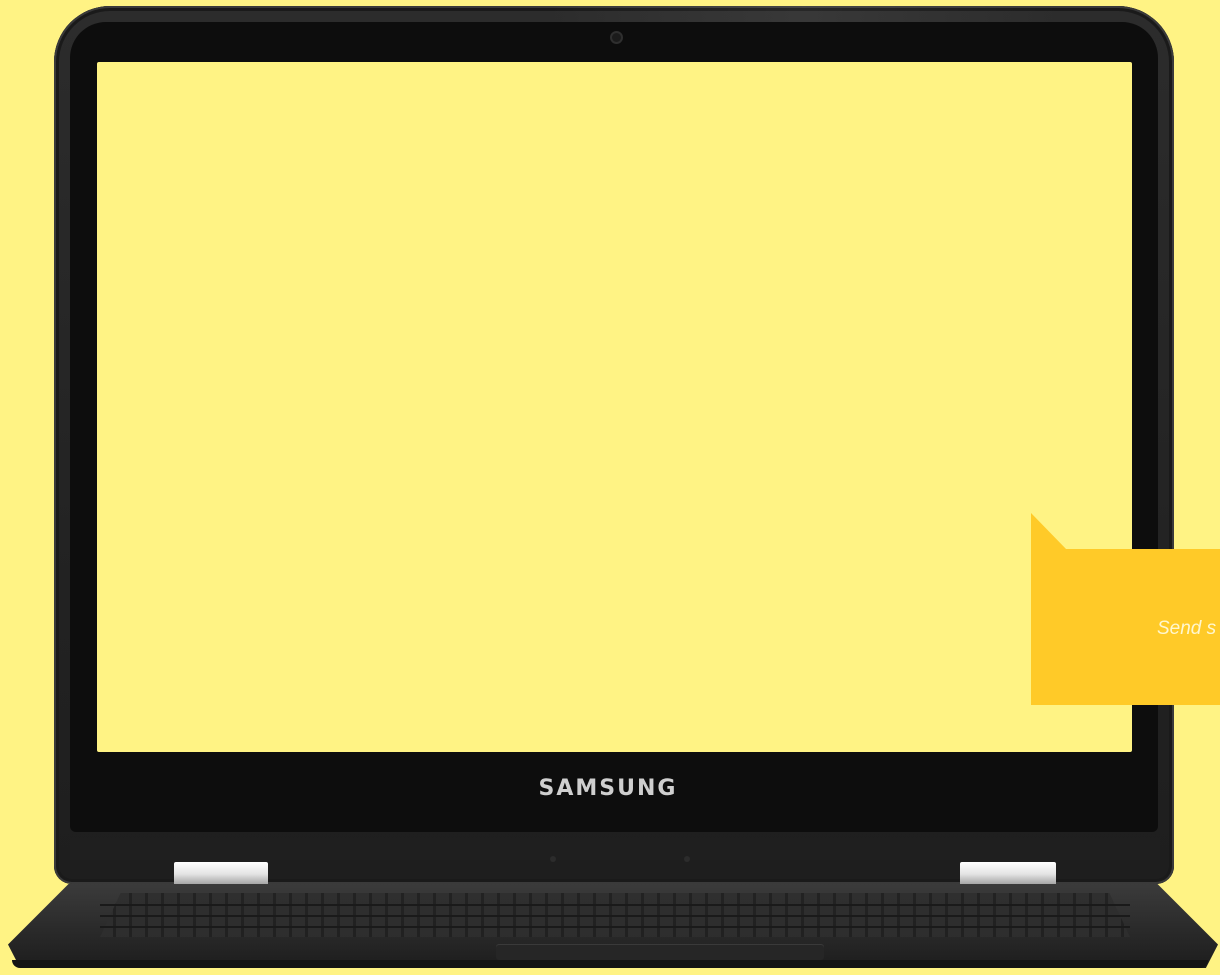  Describe the element at coordinates (221, 874) in the screenshot. I see `hinge-left` at that location.